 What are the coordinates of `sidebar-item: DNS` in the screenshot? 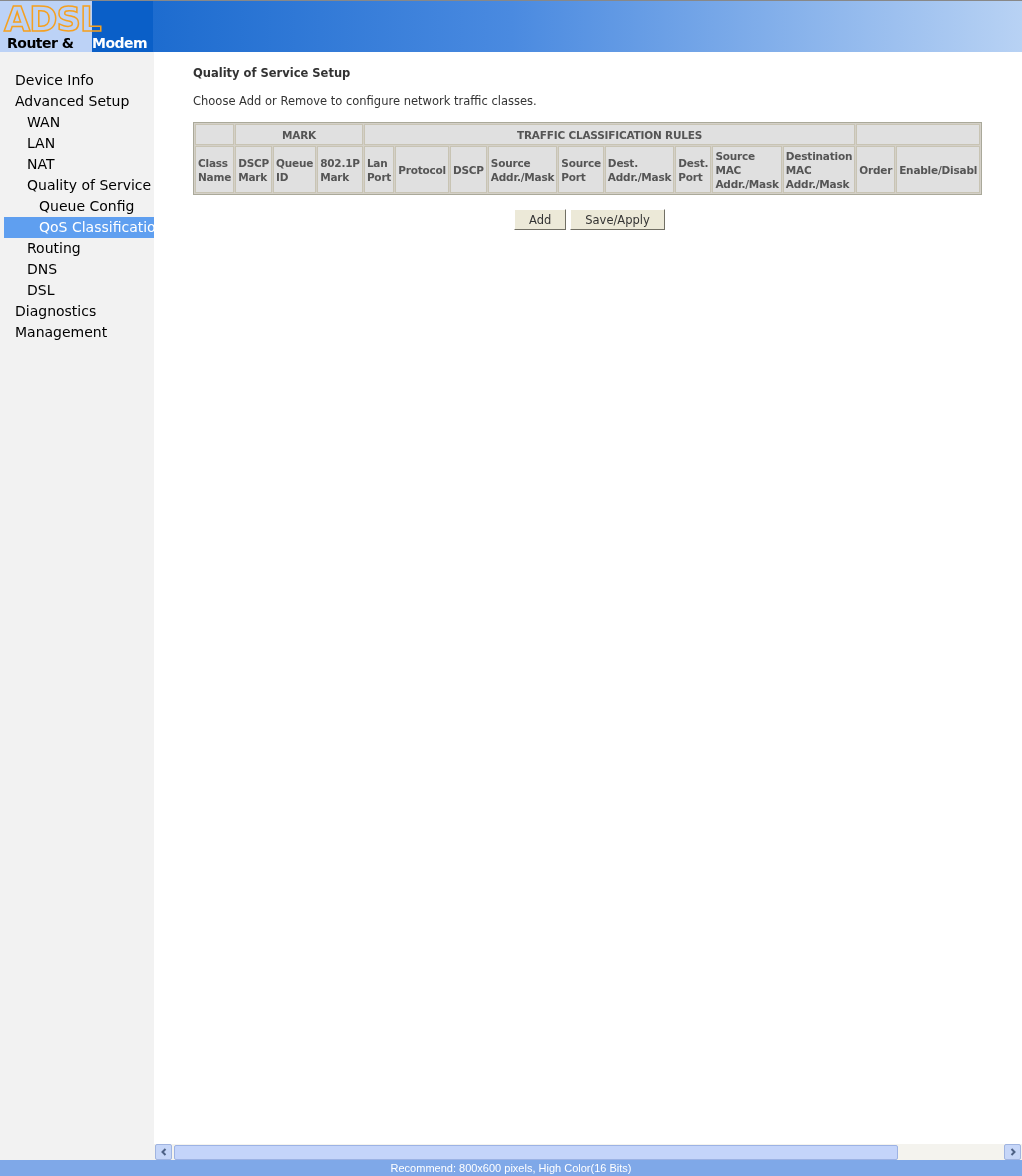 It's located at (77, 269).